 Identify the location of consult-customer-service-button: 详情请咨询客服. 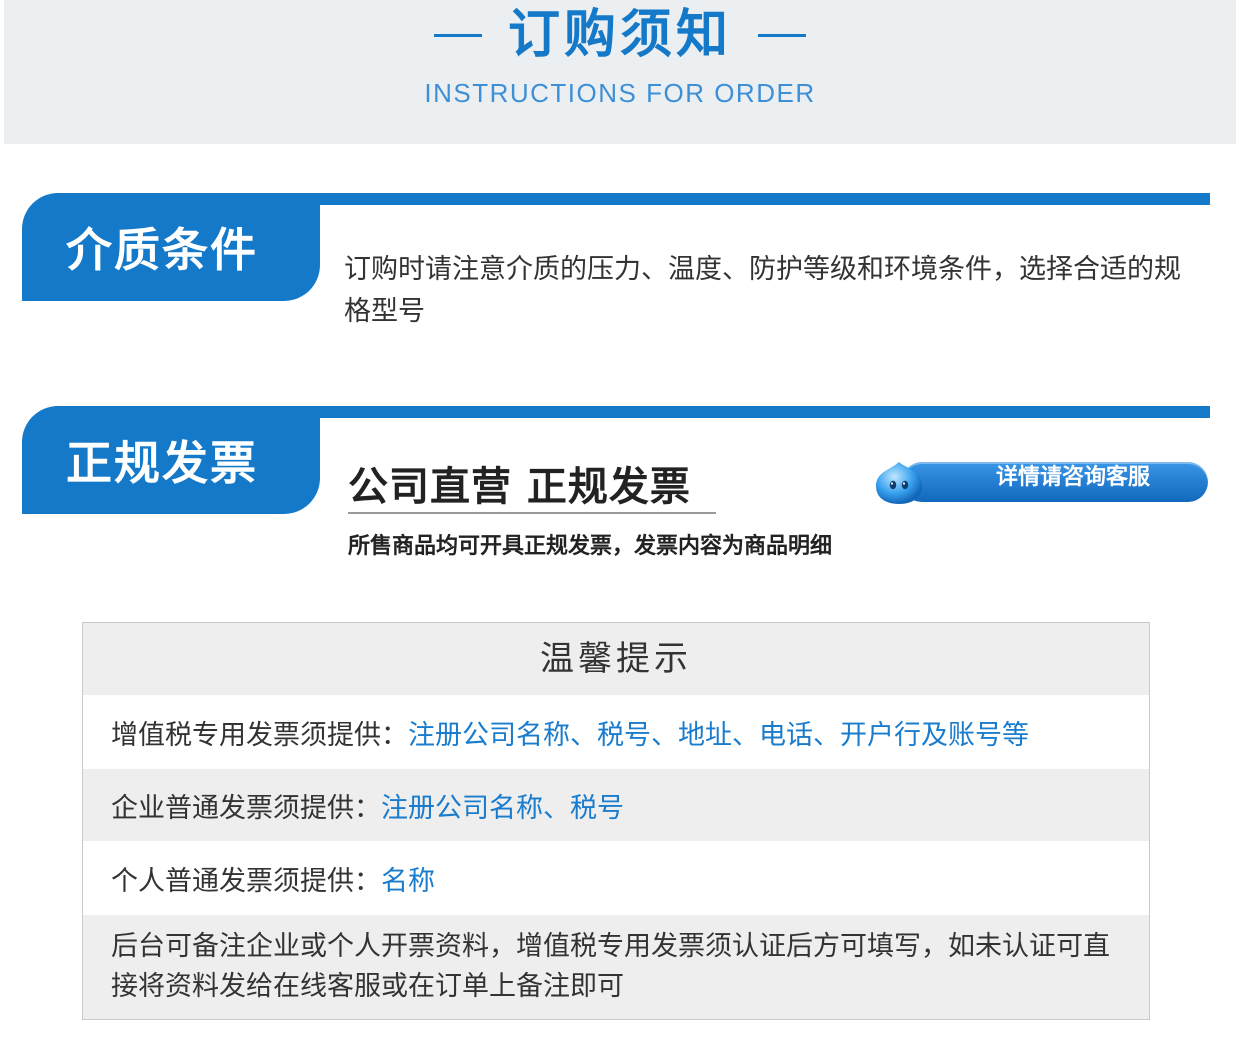
(1040, 482).